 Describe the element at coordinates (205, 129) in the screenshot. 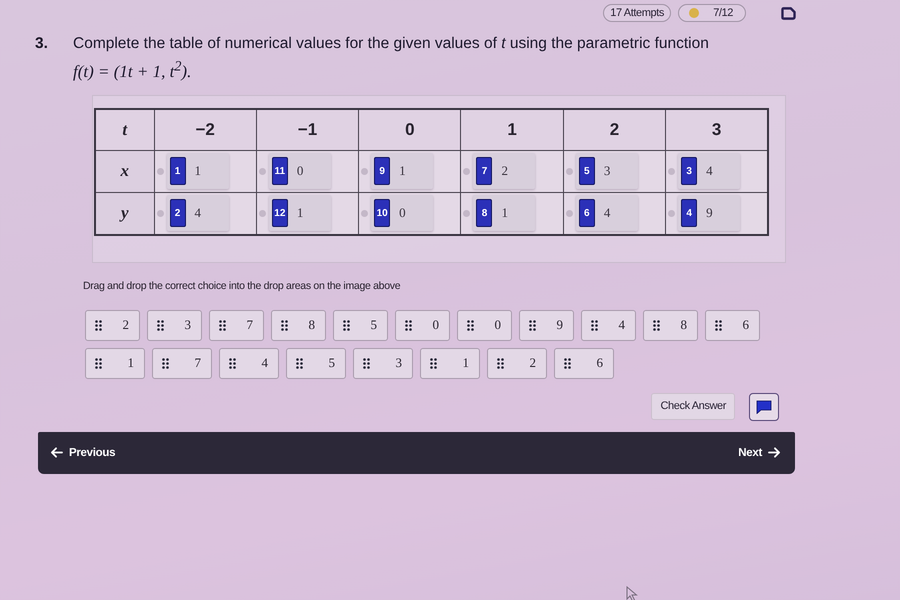

I see `table-header-cell: −2` at that location.